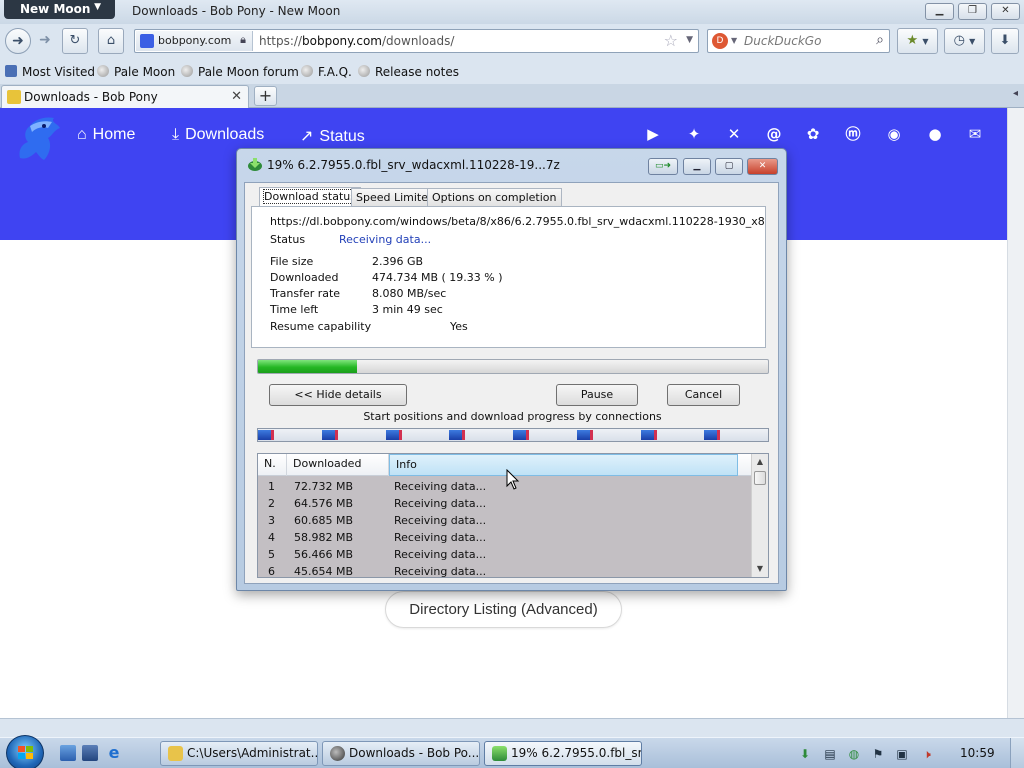  I want to click on transfer-rate-label: Transfer rate, so click(305, 293).